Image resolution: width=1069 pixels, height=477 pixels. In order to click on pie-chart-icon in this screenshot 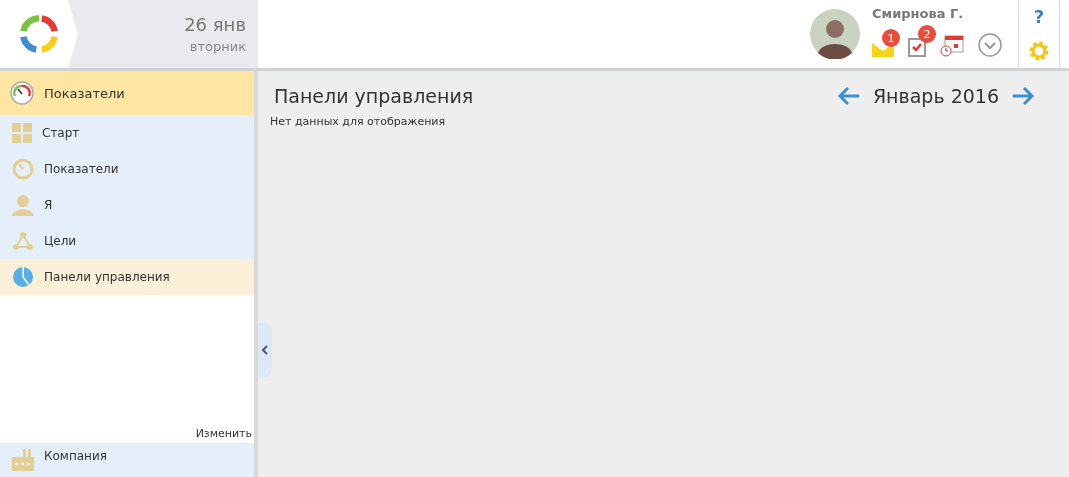, I will do `click(23, 277)`.